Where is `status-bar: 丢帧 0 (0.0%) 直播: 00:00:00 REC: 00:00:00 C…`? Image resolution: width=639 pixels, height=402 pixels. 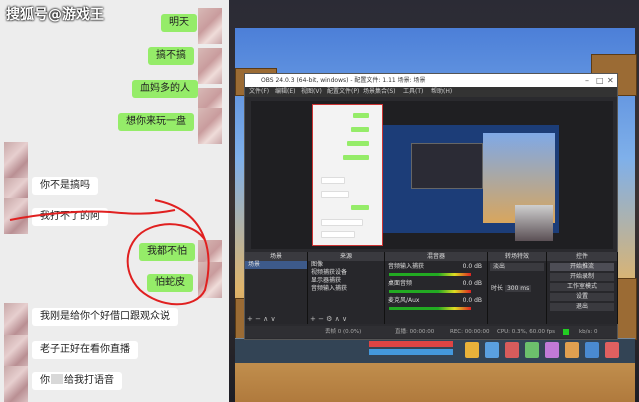
status-bar: 丢帧 0 (0.0%) 直播: 00:00:00 REC: 00:00:00 C… is located at coordinates (431, 332).